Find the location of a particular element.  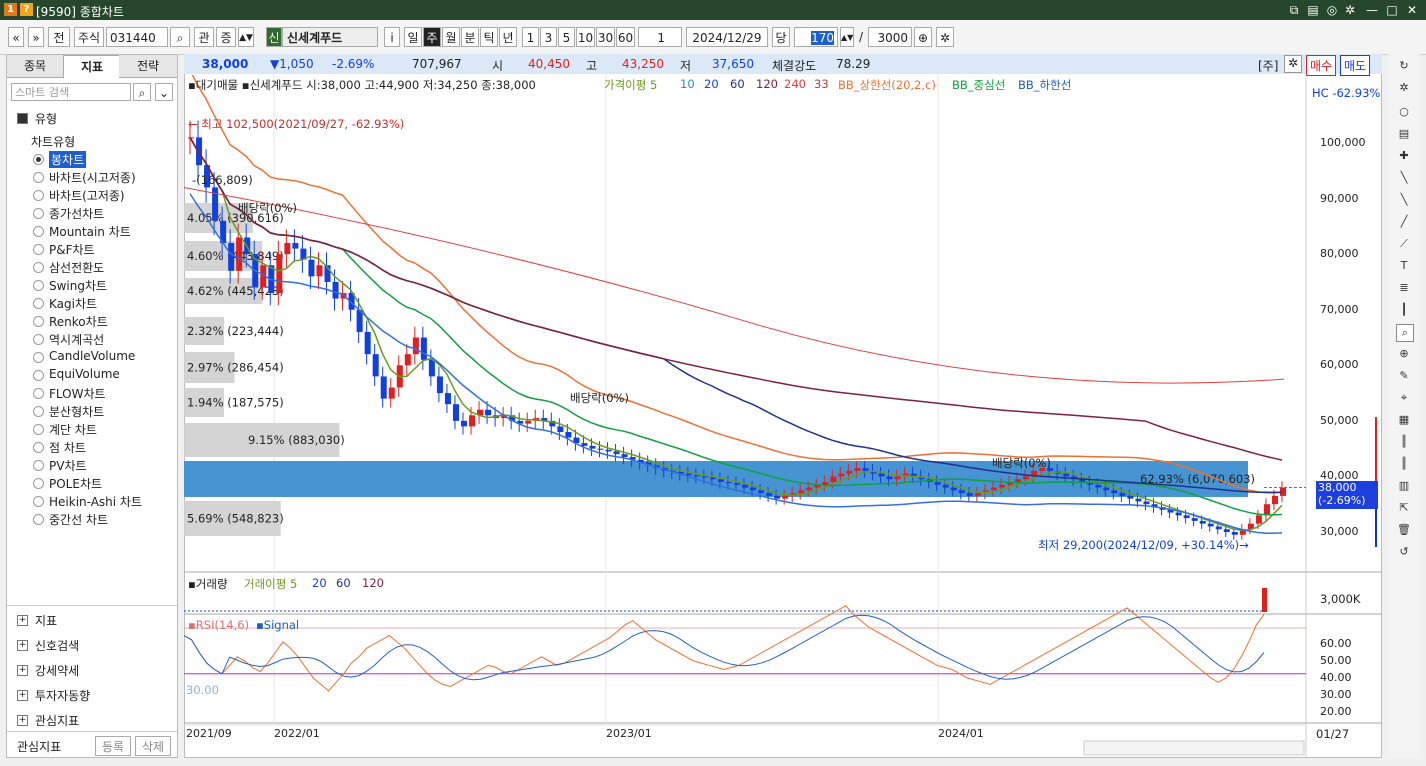

chart-type-item: 삼선전환도 is located at coordinates (76, 267).